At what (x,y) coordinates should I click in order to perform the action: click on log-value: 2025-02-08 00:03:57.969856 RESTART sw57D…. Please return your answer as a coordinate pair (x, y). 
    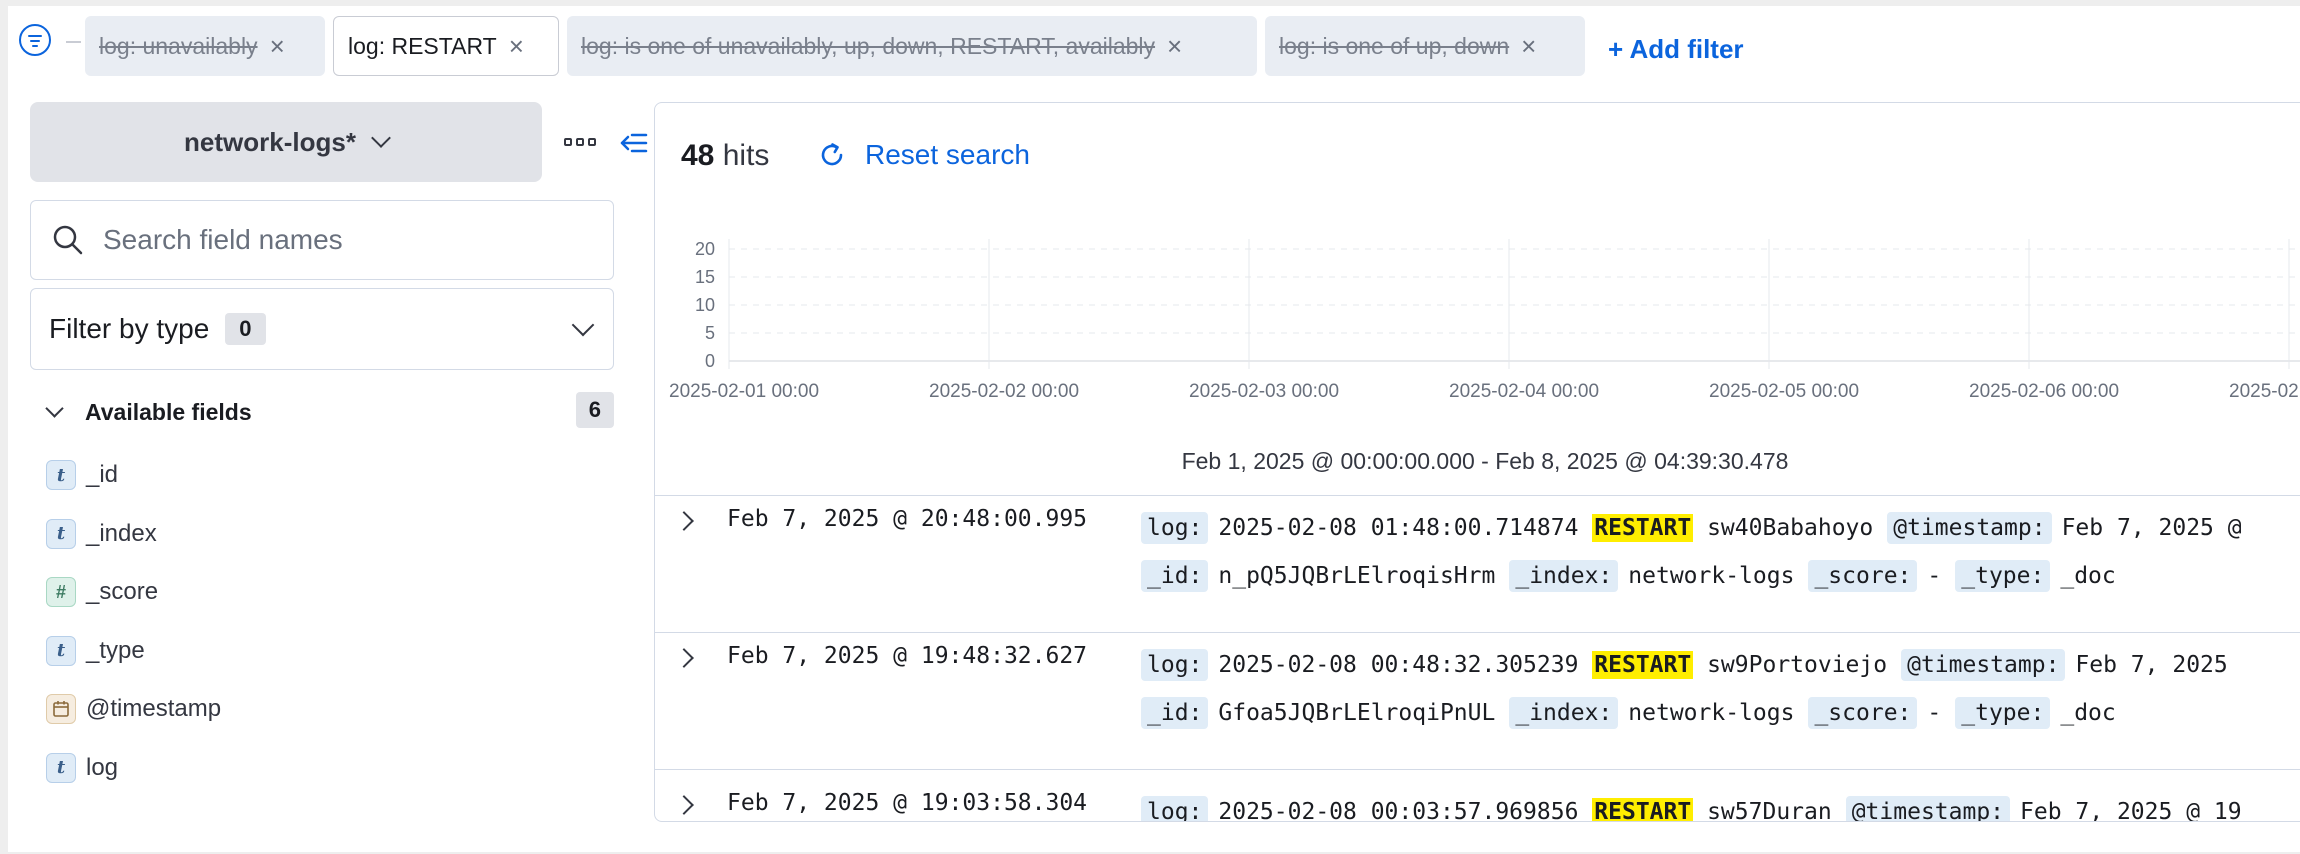
    Looking at the image, I should click on (1525, 809).